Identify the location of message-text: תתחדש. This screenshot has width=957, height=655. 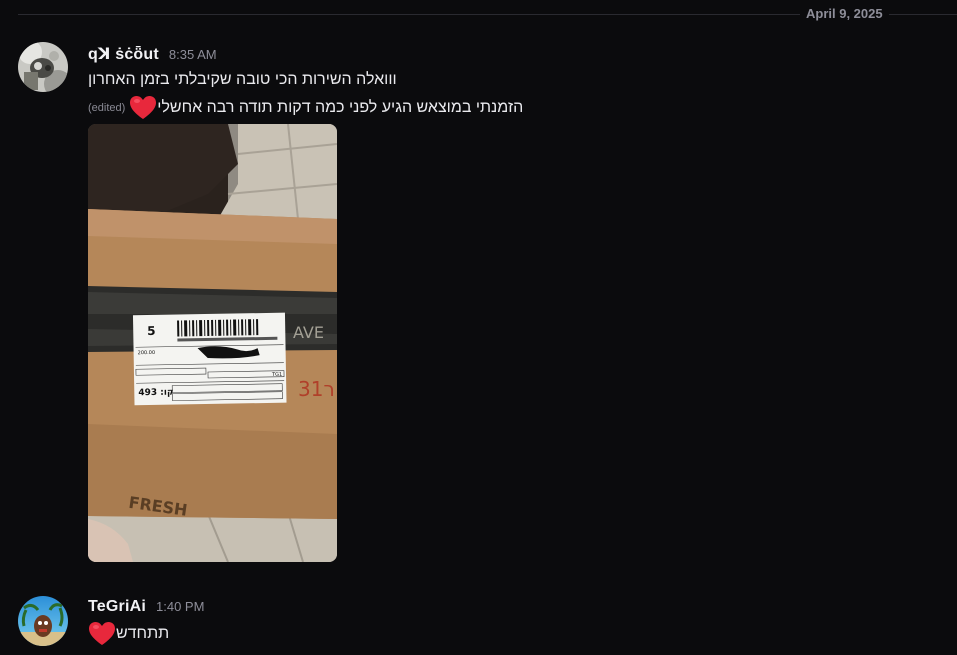
(128, 634).